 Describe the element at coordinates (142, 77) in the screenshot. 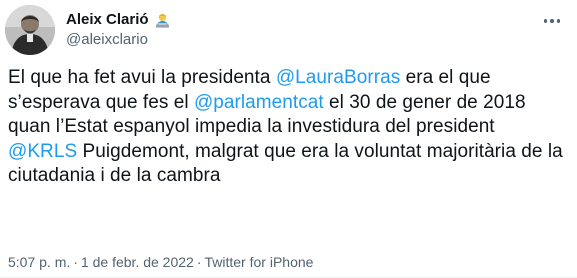

I see `tweet-text-segment: El que ha fet avui la presidenta` at that location.